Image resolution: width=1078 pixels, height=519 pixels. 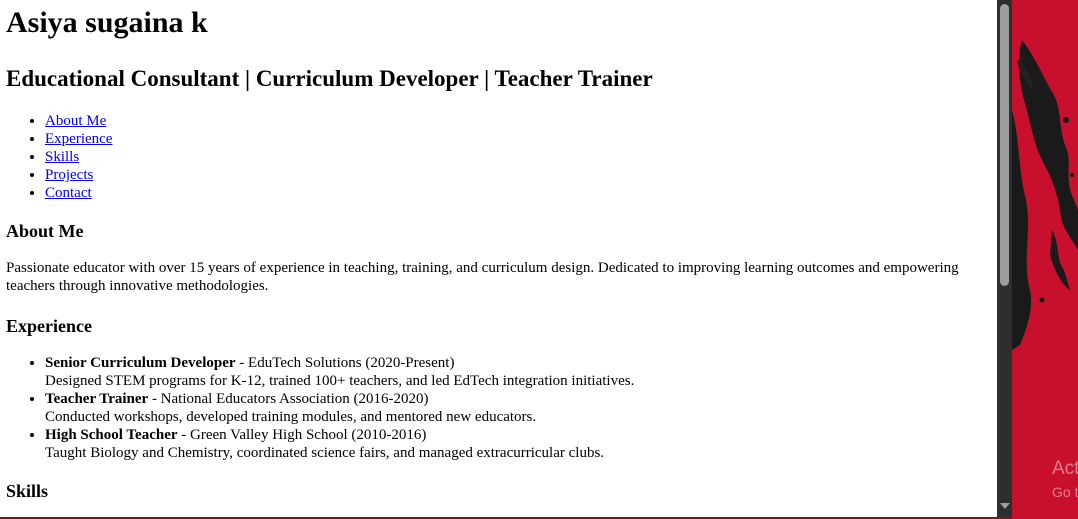 What do you see at coordinates (68, 193) in the screenshot?
I see `nav-link-contact: Contact` at bounding box center [68, 193].